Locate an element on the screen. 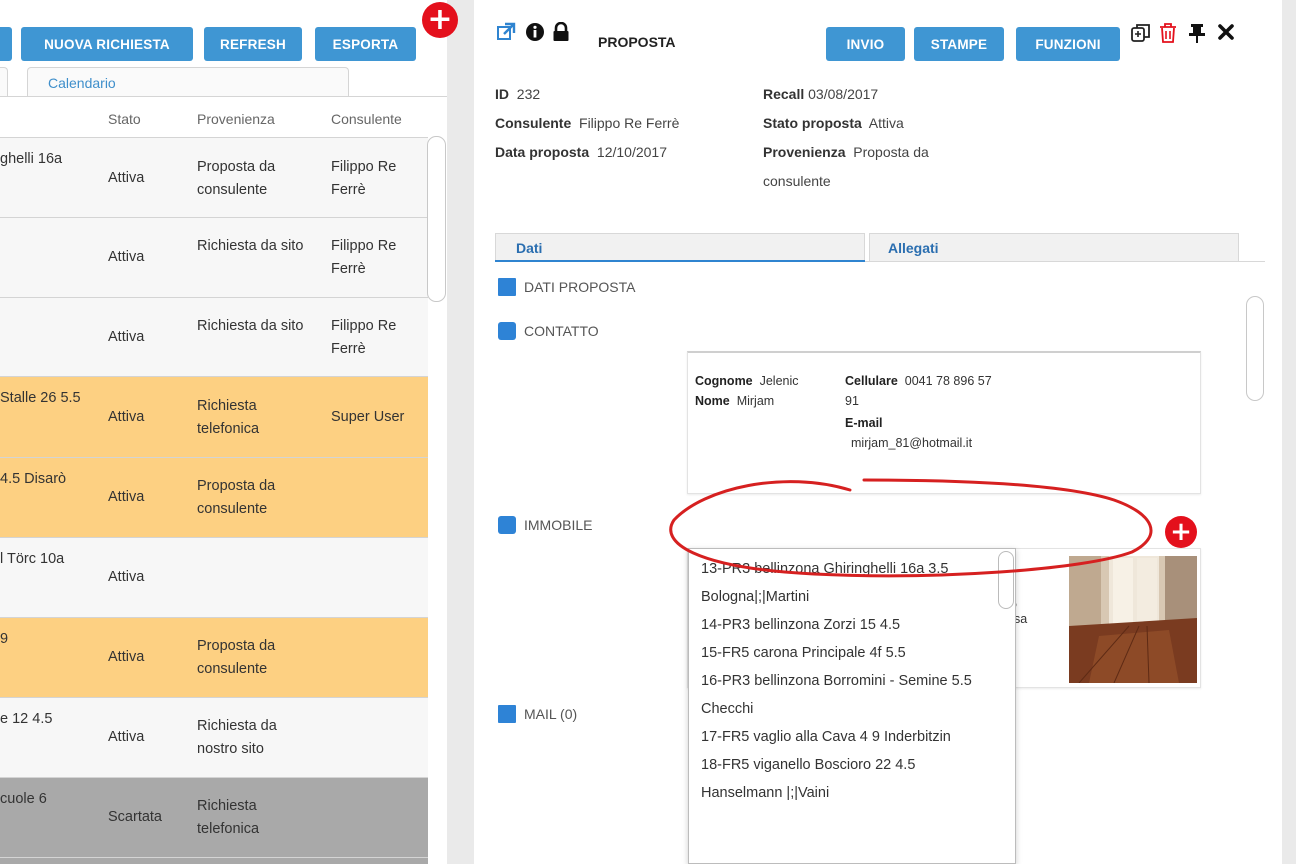 The image size is (1296, 864). esporta-button: ESPORTA is located at coordinates (365, 44).